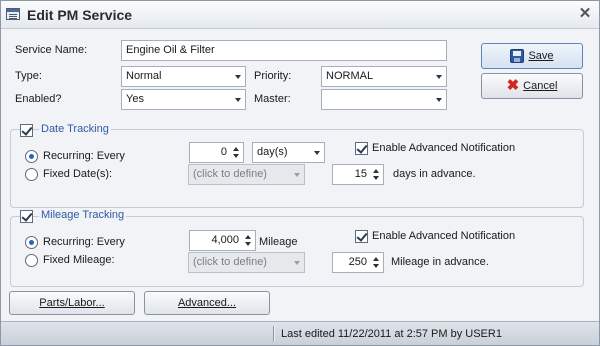 The height and width of the screenshot is (346, 600). What do you see at coordinates (79, 260) in the screenshot?
I see `mileage-fixed-label: Fixed Mileage:` at bounding box center [79, 260].